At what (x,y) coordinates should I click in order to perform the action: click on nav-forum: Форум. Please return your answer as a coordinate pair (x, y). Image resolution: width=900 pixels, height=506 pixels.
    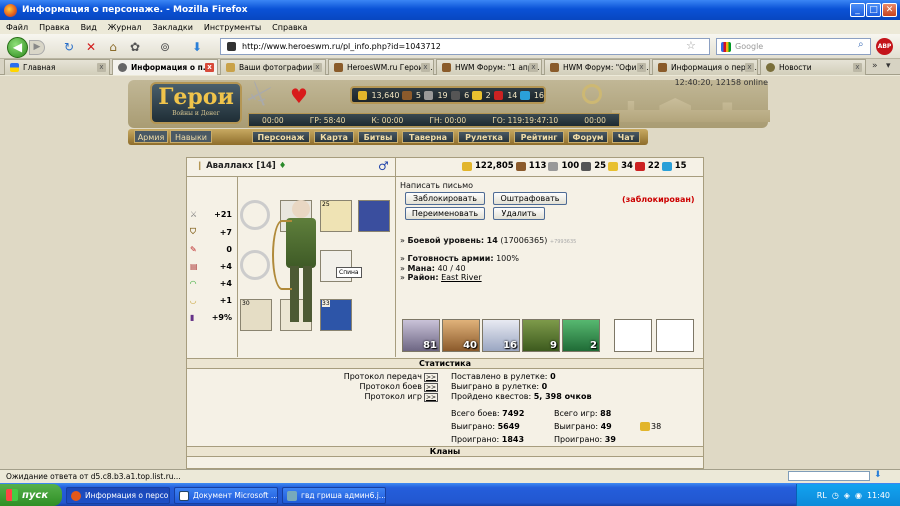
    Looking at the image, I should click on (588, 137).